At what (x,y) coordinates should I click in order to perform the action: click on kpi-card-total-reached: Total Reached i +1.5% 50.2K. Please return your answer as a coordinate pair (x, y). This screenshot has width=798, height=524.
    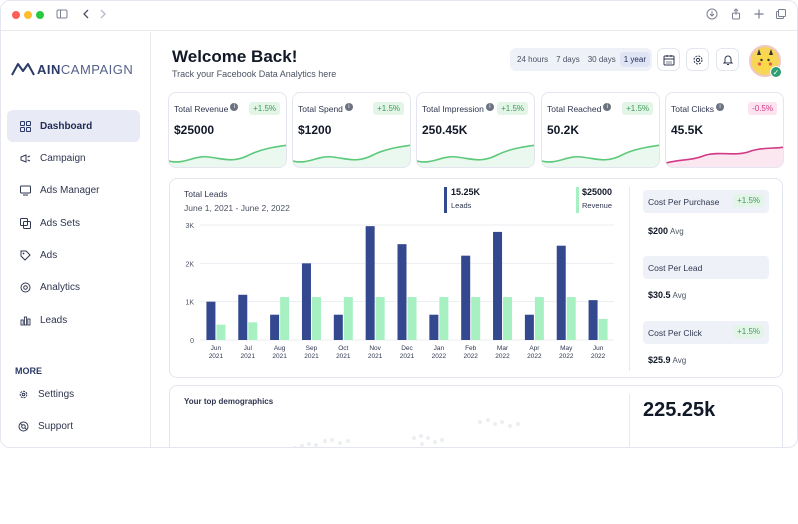
    Looking at the image, I should click on (600, 130).